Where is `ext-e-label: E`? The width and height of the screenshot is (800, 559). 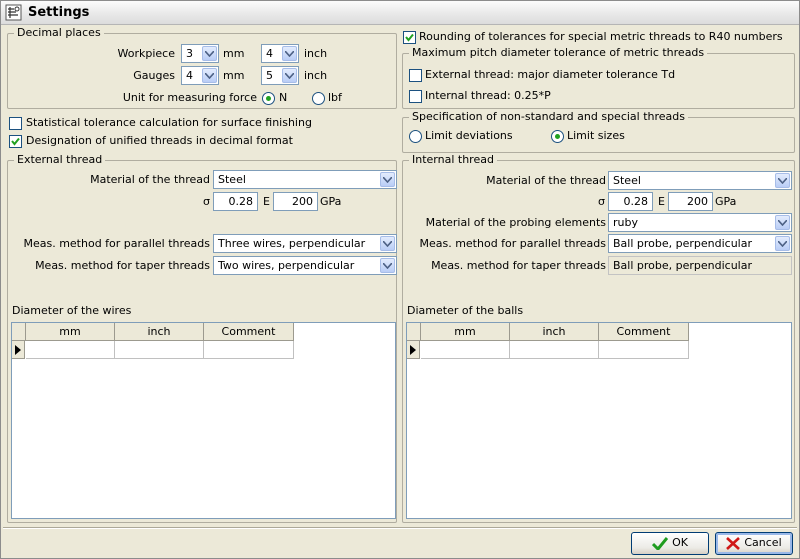
ext-e-label: E is located at coordinates (266, 201).